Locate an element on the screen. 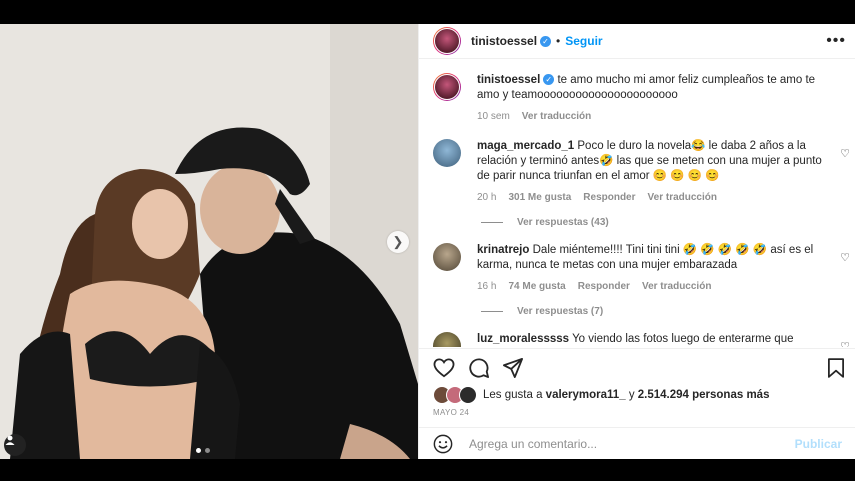  user-tag-icon is located at coordinates (10, 440).